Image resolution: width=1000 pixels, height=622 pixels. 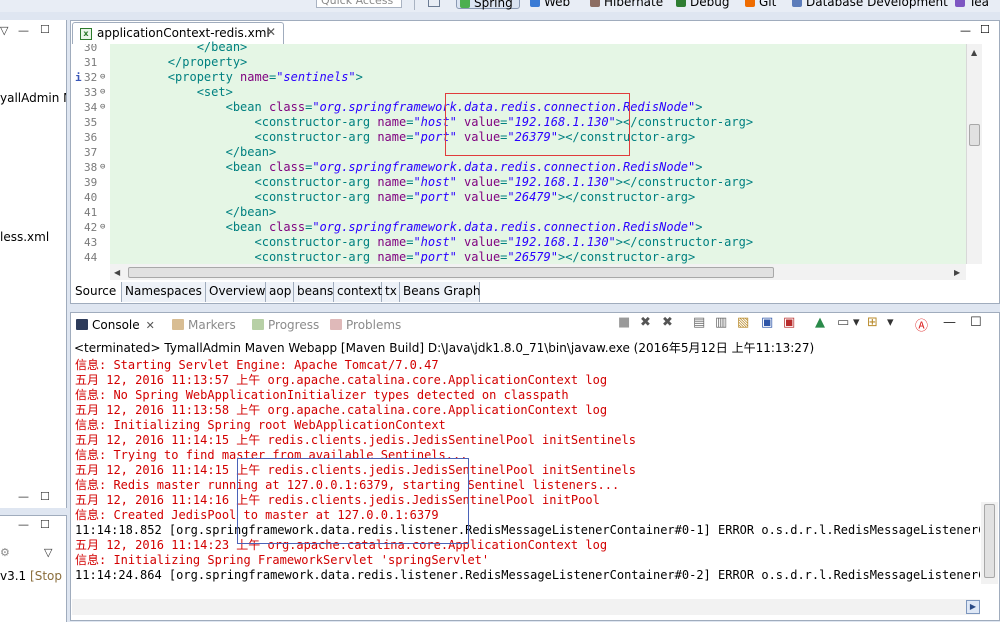 What do you see at coordinates (440, 292) in the screenshot?
I see `editor-page-tab-beans-graph: Beans Graph` at bounding box center [440, 292].